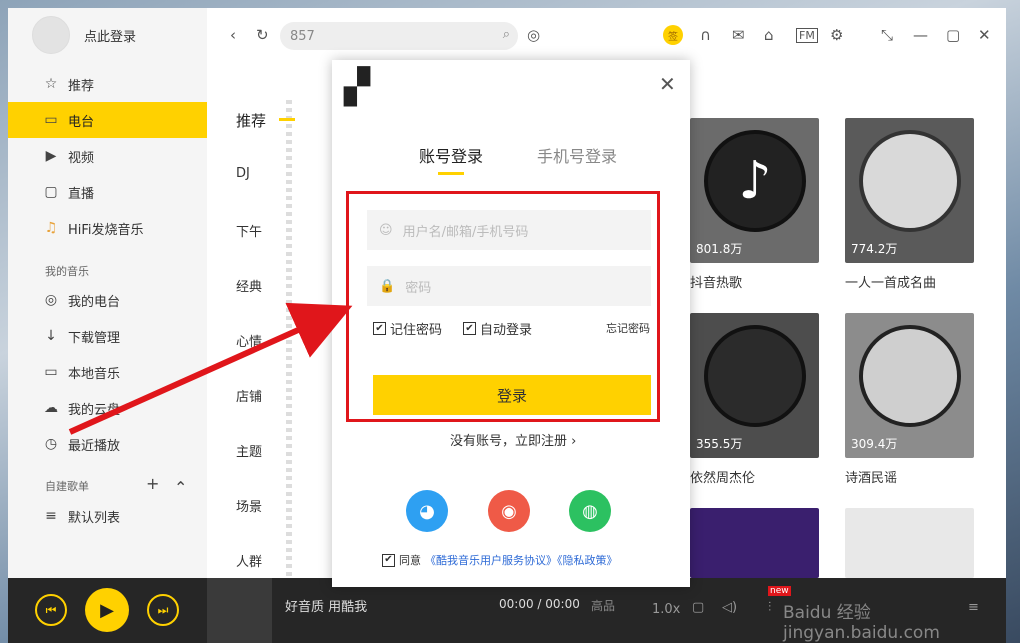 The image size is (1020, 643). What do you see at coordinates (210, 368) in the screenshot?
I see `annotation-arrow` at bounding box center [210, 368].